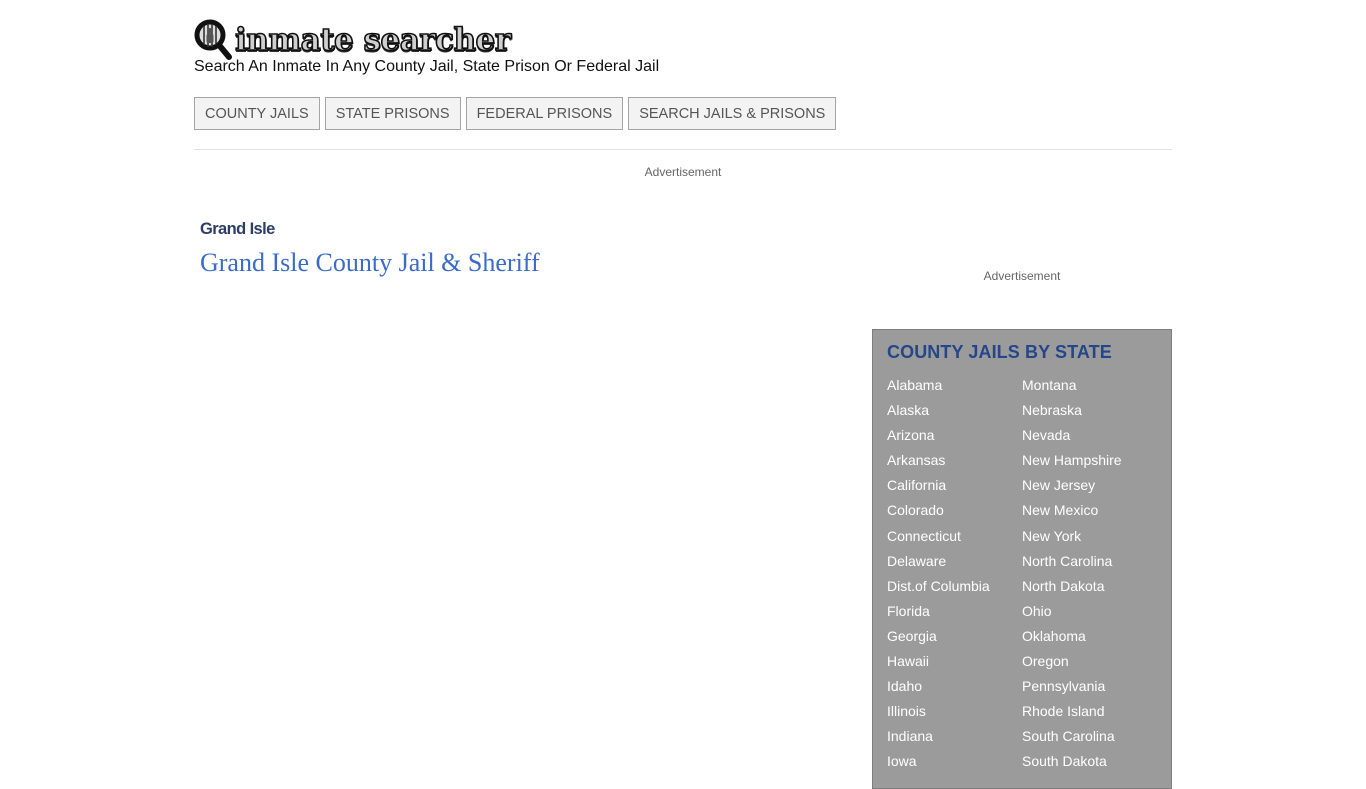 This screenshot has width=1366, height=789. I want to click on magnifier-inmate-icon, so click(214, 40).